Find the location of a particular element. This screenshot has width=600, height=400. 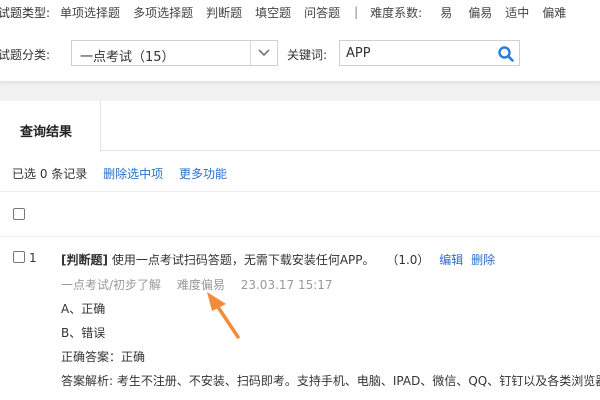

difficulty-option-medium: 适中 is located at coordinates (517, 12).